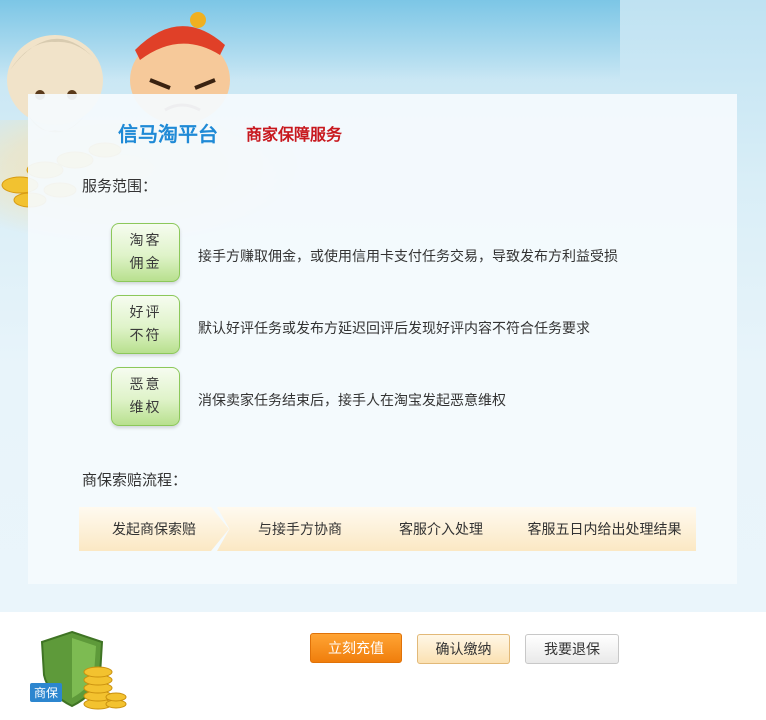 Image resolution: width=766 pixels, height=720 pixels. Describe the element at coordinates (154, 529) in the screenshot. I see `process-step-1: 发起商保索赔` at that location.